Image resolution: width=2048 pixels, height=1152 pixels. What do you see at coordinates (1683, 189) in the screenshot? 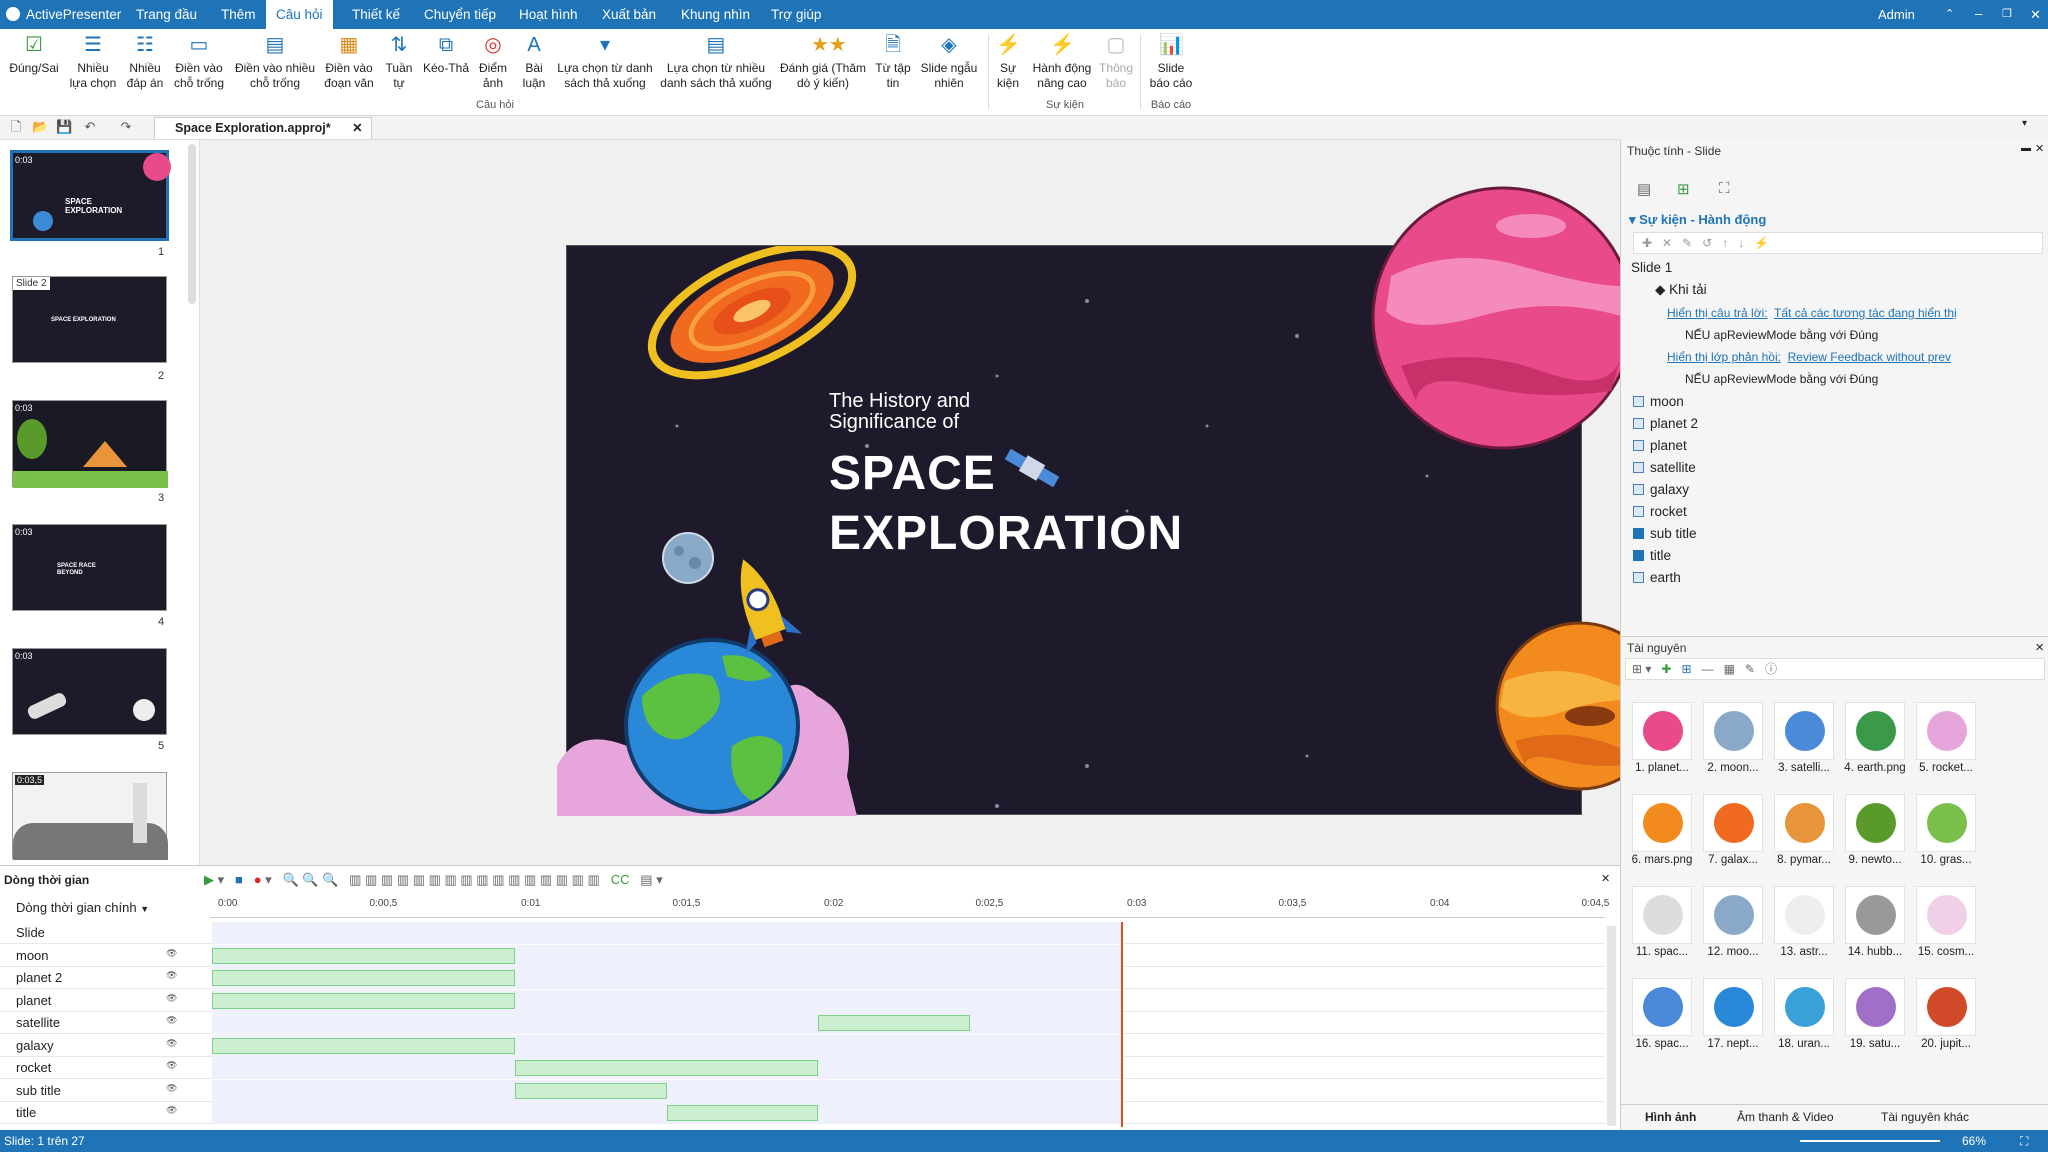
I see `properties-tab-interaction-icon: ⊞` at bounding box center [1683, 189].